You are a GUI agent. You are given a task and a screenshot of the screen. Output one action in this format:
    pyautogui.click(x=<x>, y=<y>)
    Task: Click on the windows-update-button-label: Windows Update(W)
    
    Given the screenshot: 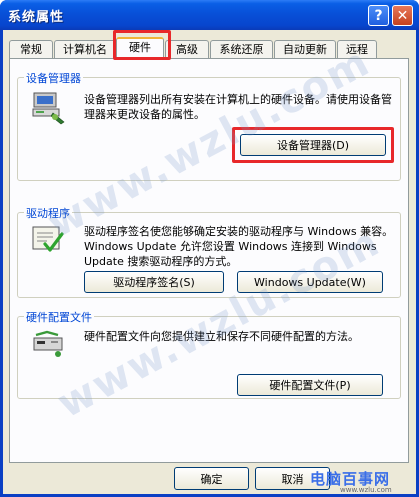 What is the action you would take?
    pyautogui.click(x=310, y=282)
    